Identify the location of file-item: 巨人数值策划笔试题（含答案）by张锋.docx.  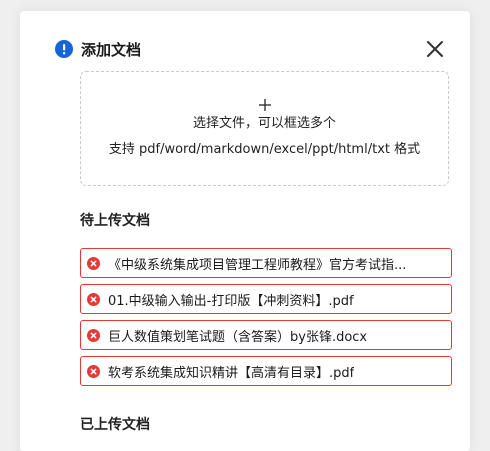
(266, 335).